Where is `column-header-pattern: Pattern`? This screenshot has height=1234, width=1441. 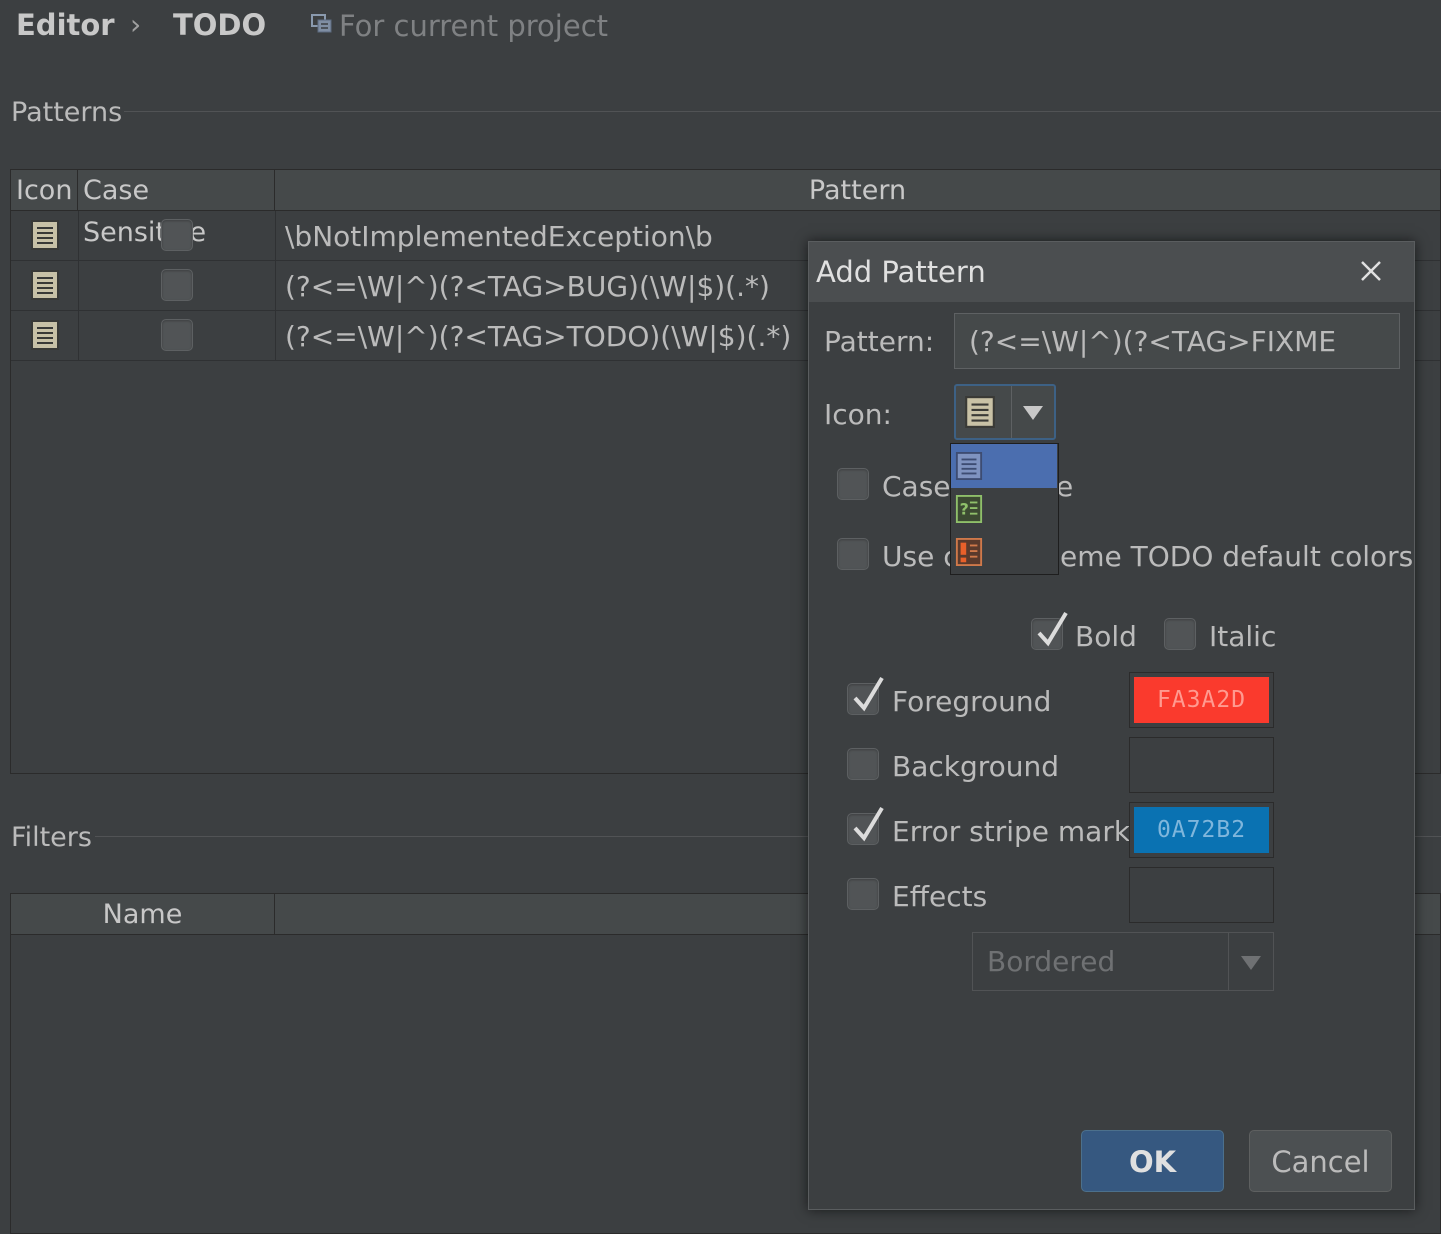
column-header-pattern: Pattern is located at coordinates (857, 190).